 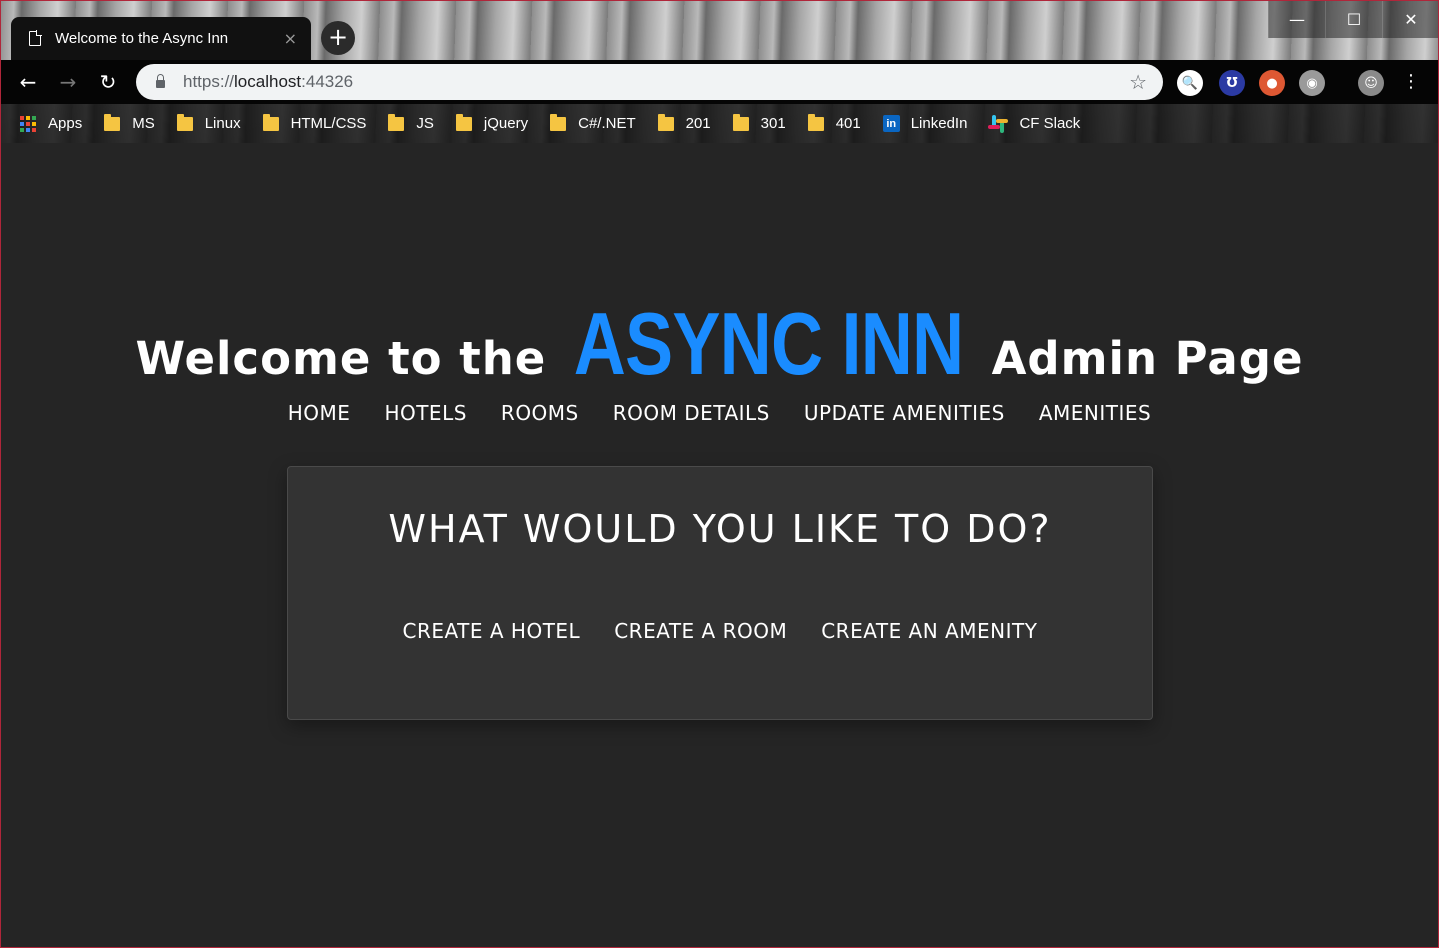 I want to click on window-controls: — ☐ ✕, so click(x=1353, y=19).